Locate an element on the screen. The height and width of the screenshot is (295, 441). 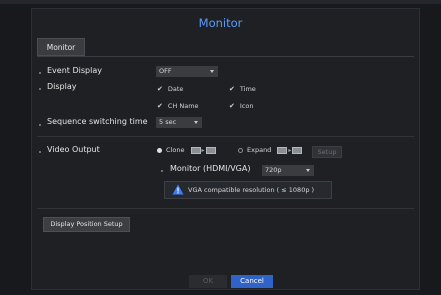
monitor-resolution-dropdown: 720p is located at coordinates (288, 170).